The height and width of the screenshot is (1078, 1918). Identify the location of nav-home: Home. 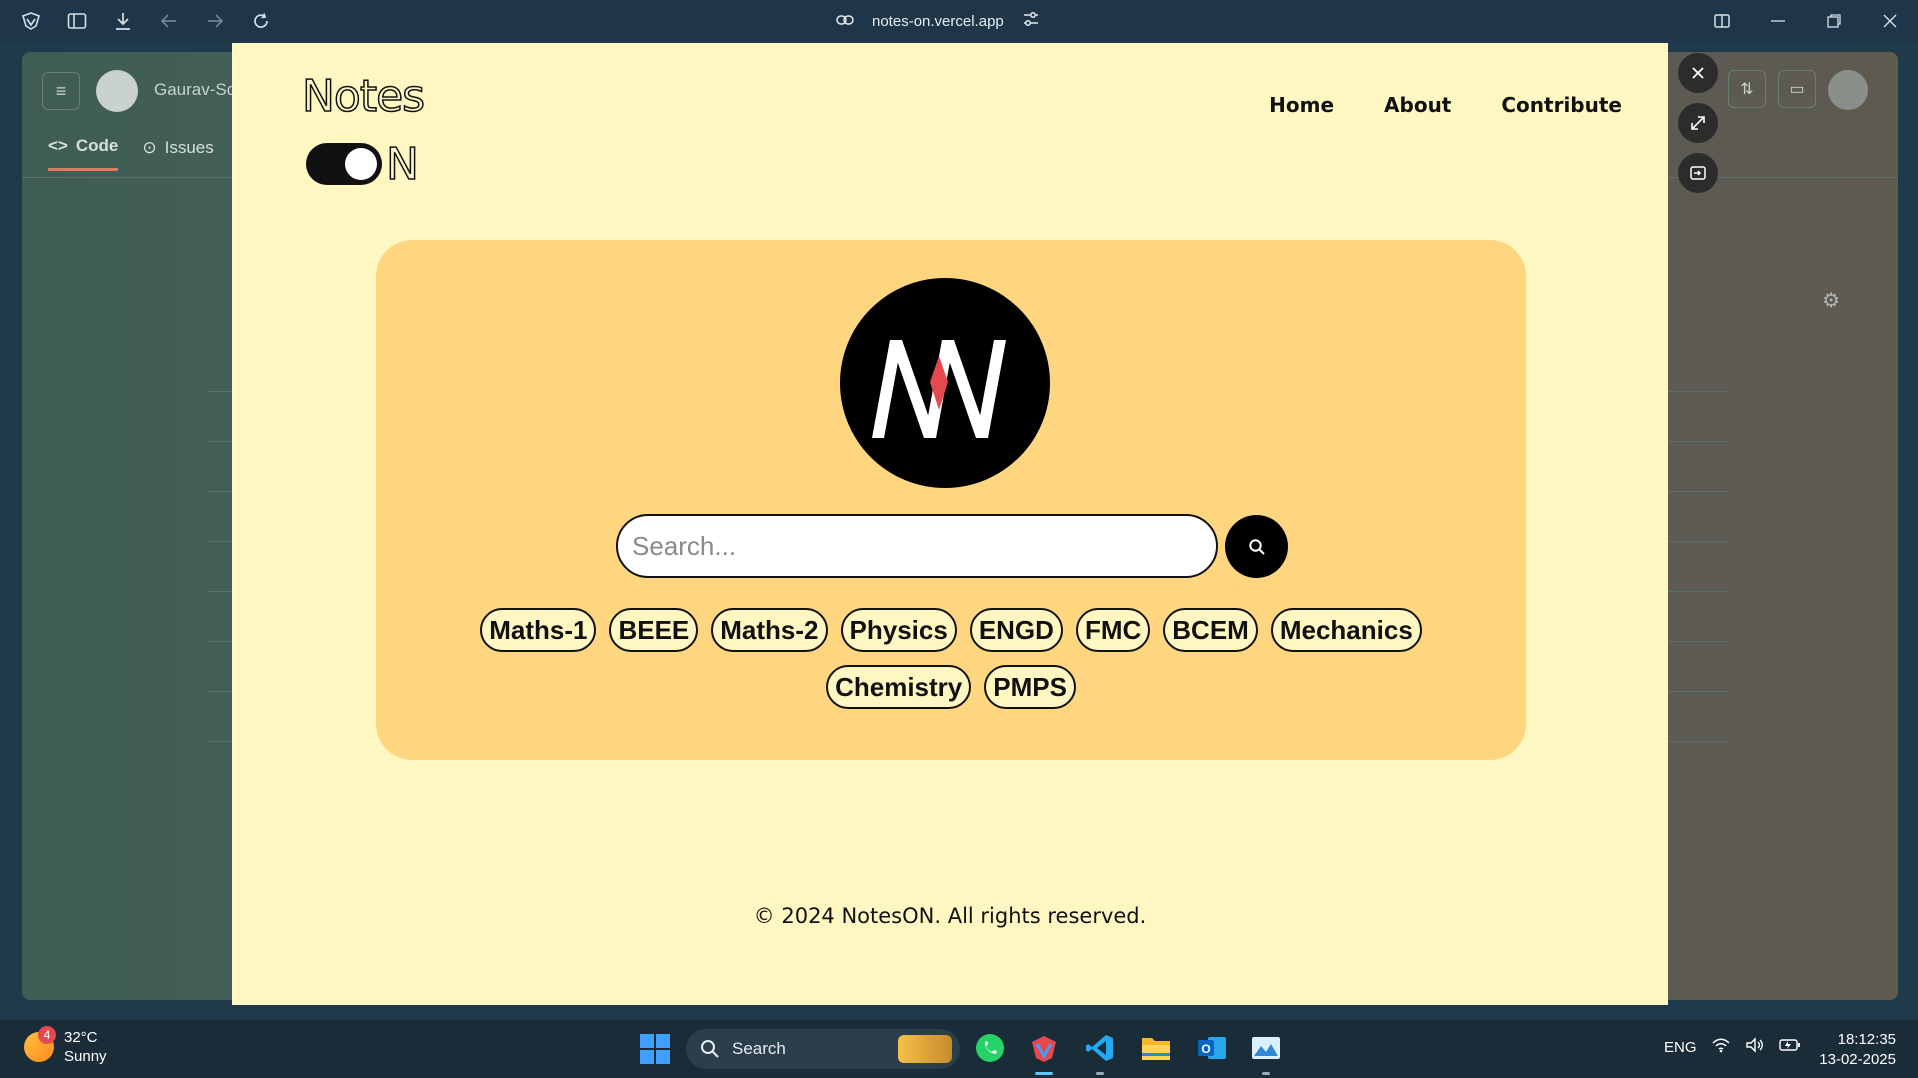
(1301, 105).